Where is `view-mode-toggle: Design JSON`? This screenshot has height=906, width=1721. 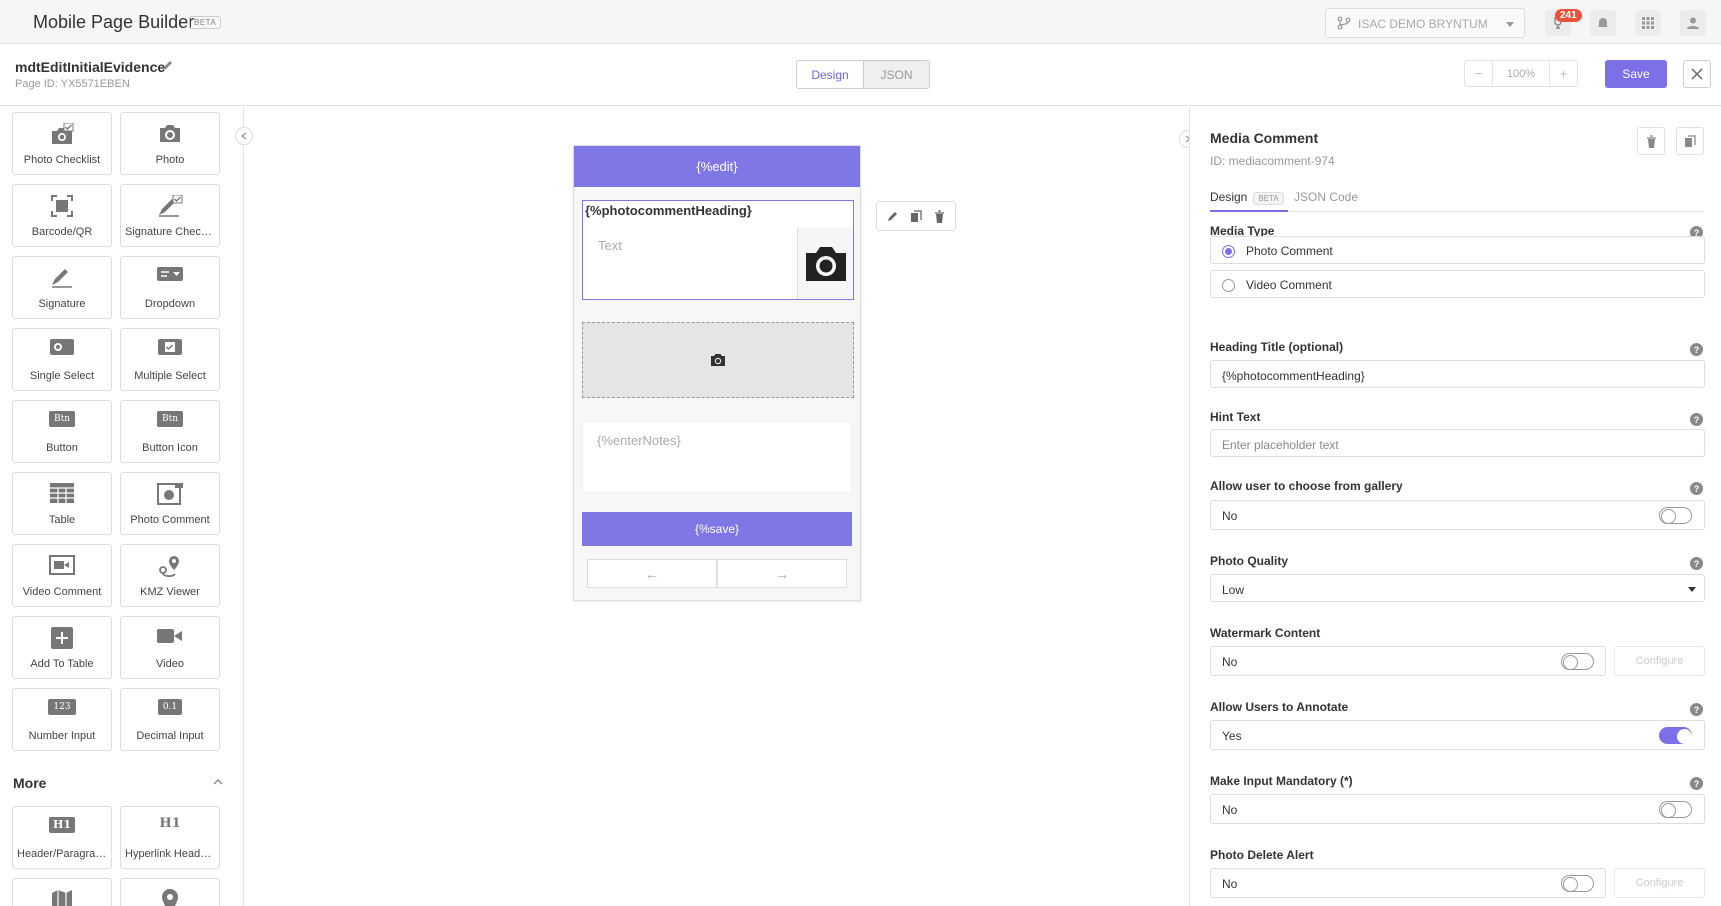 view-mode-toggle: Design JSON is located at coordinates (863, 74).